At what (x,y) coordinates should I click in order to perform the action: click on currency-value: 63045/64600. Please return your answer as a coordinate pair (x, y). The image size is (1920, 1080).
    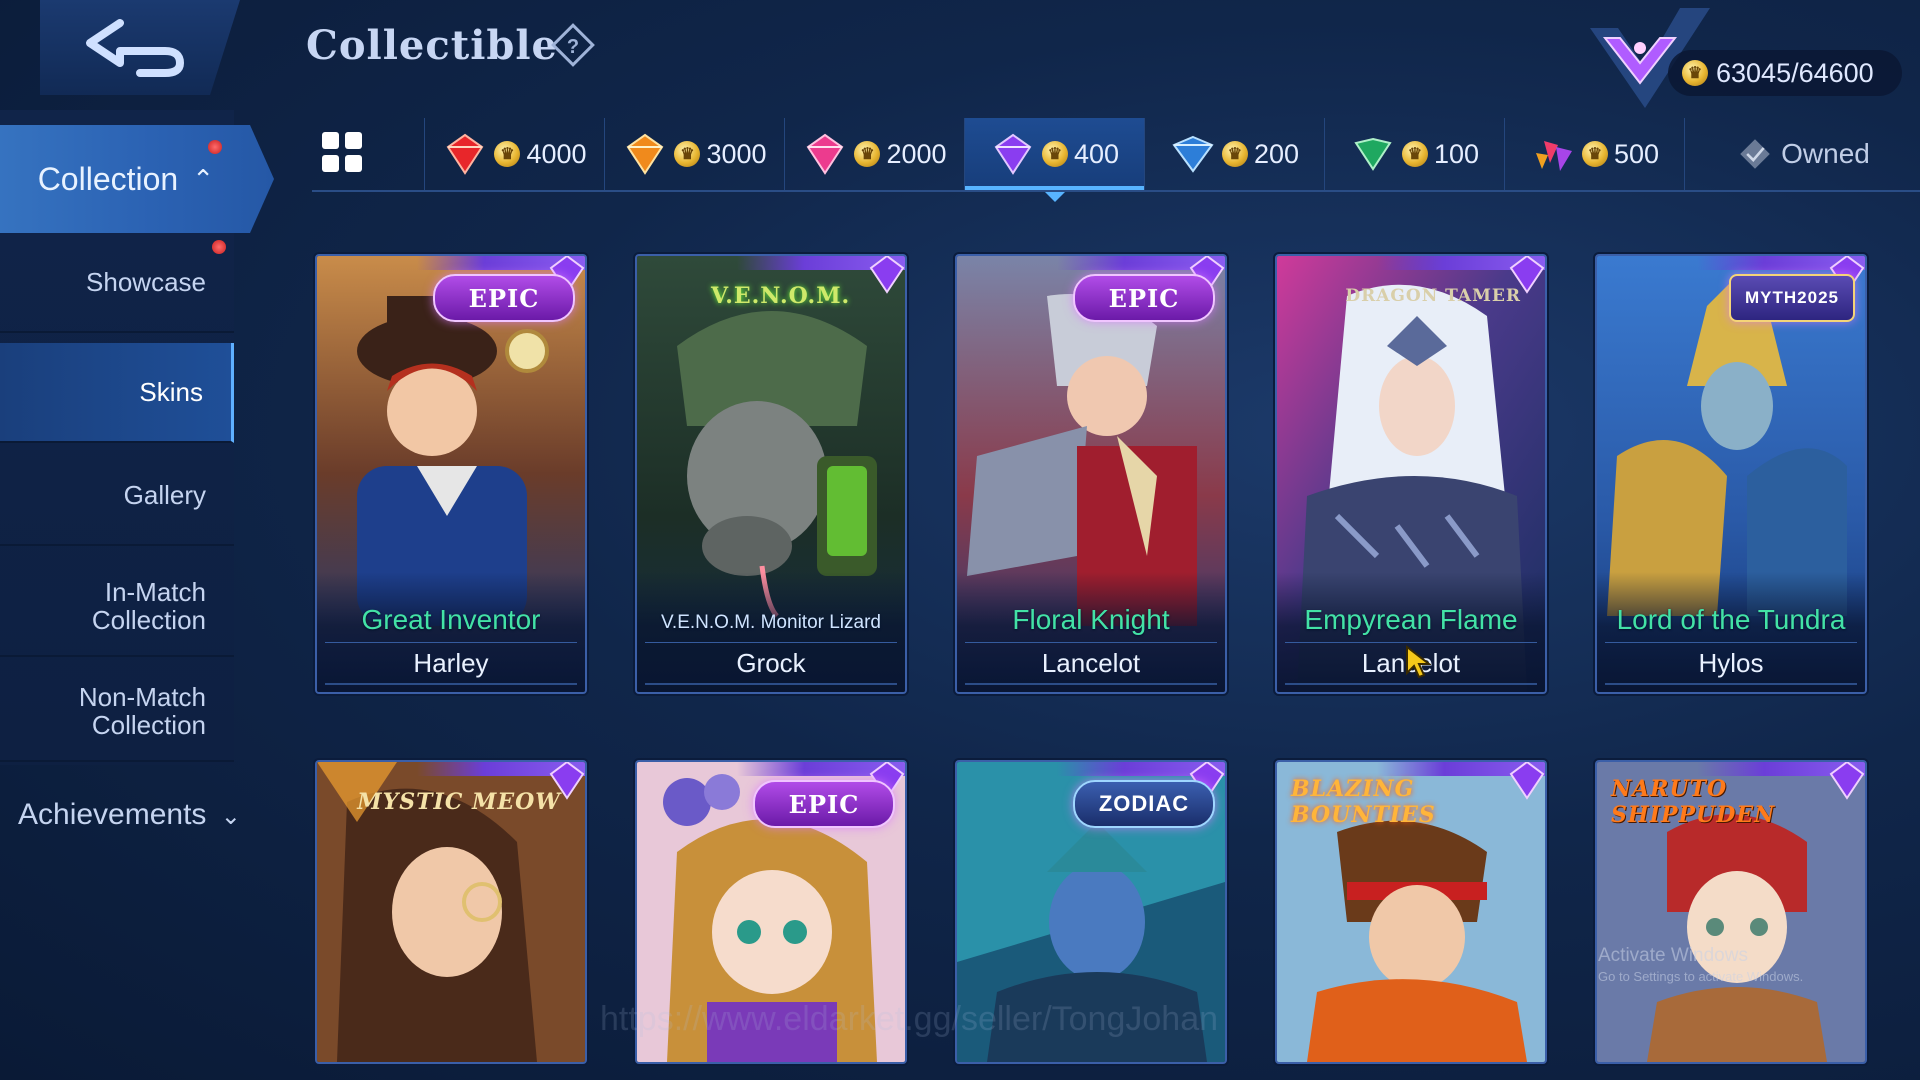
    Looking at the image, I should click on (1795, 72).